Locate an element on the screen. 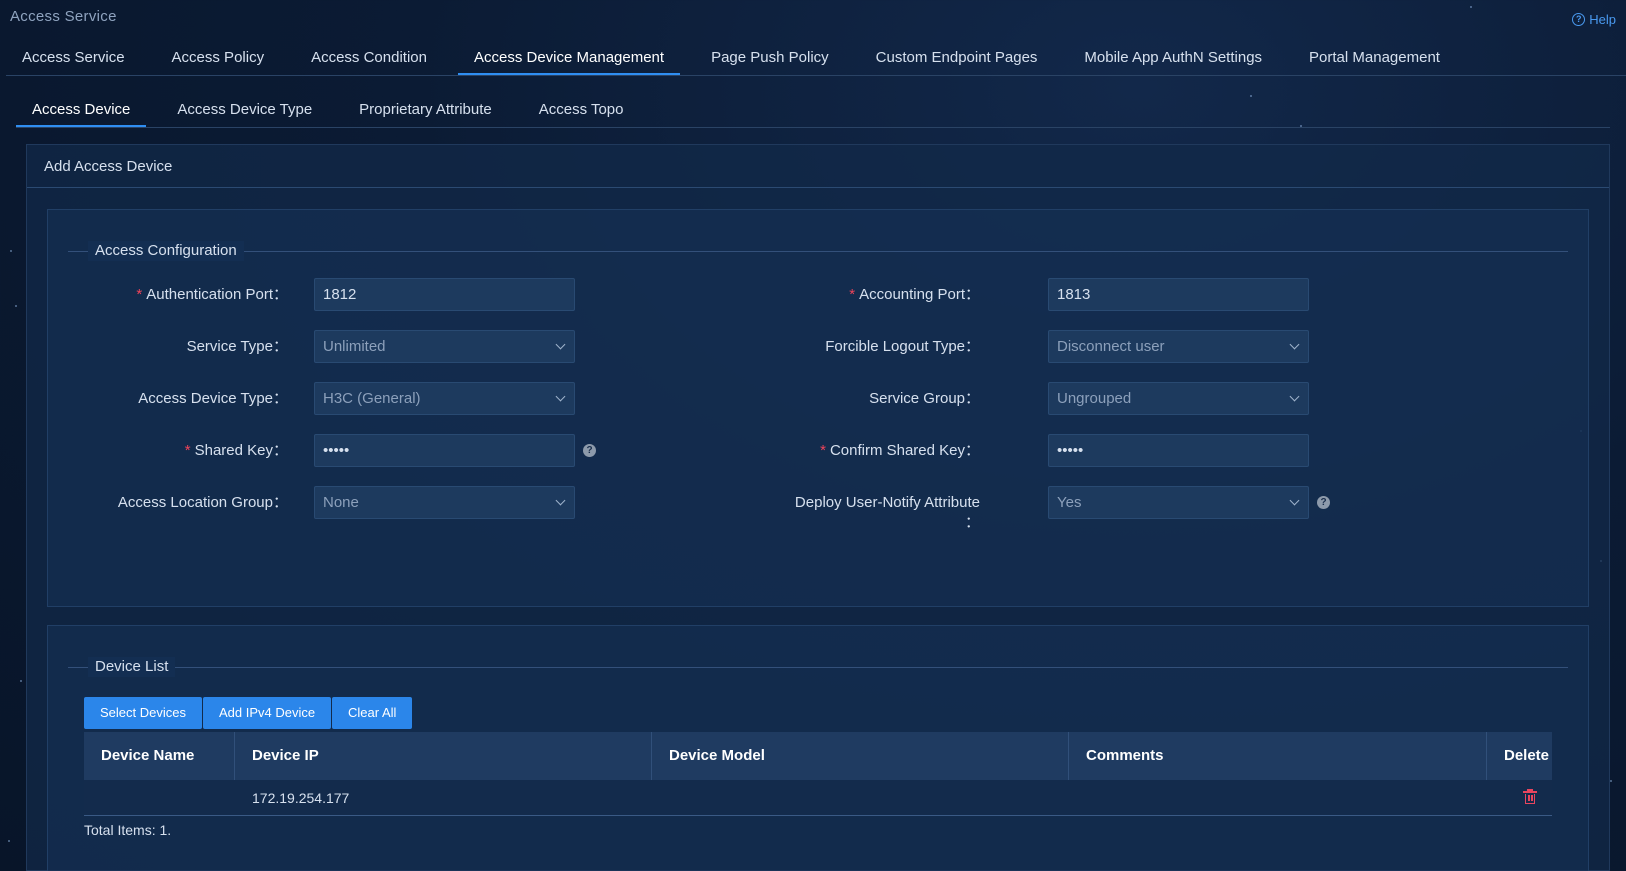  confirm-shared-key-label-text: Confirm Shared Key： is located at coordinates (904, 450).